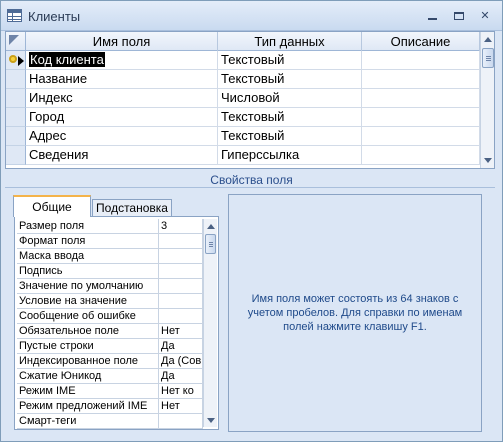  I want to click on table-row: Название Текстовый, so click(243, 79).